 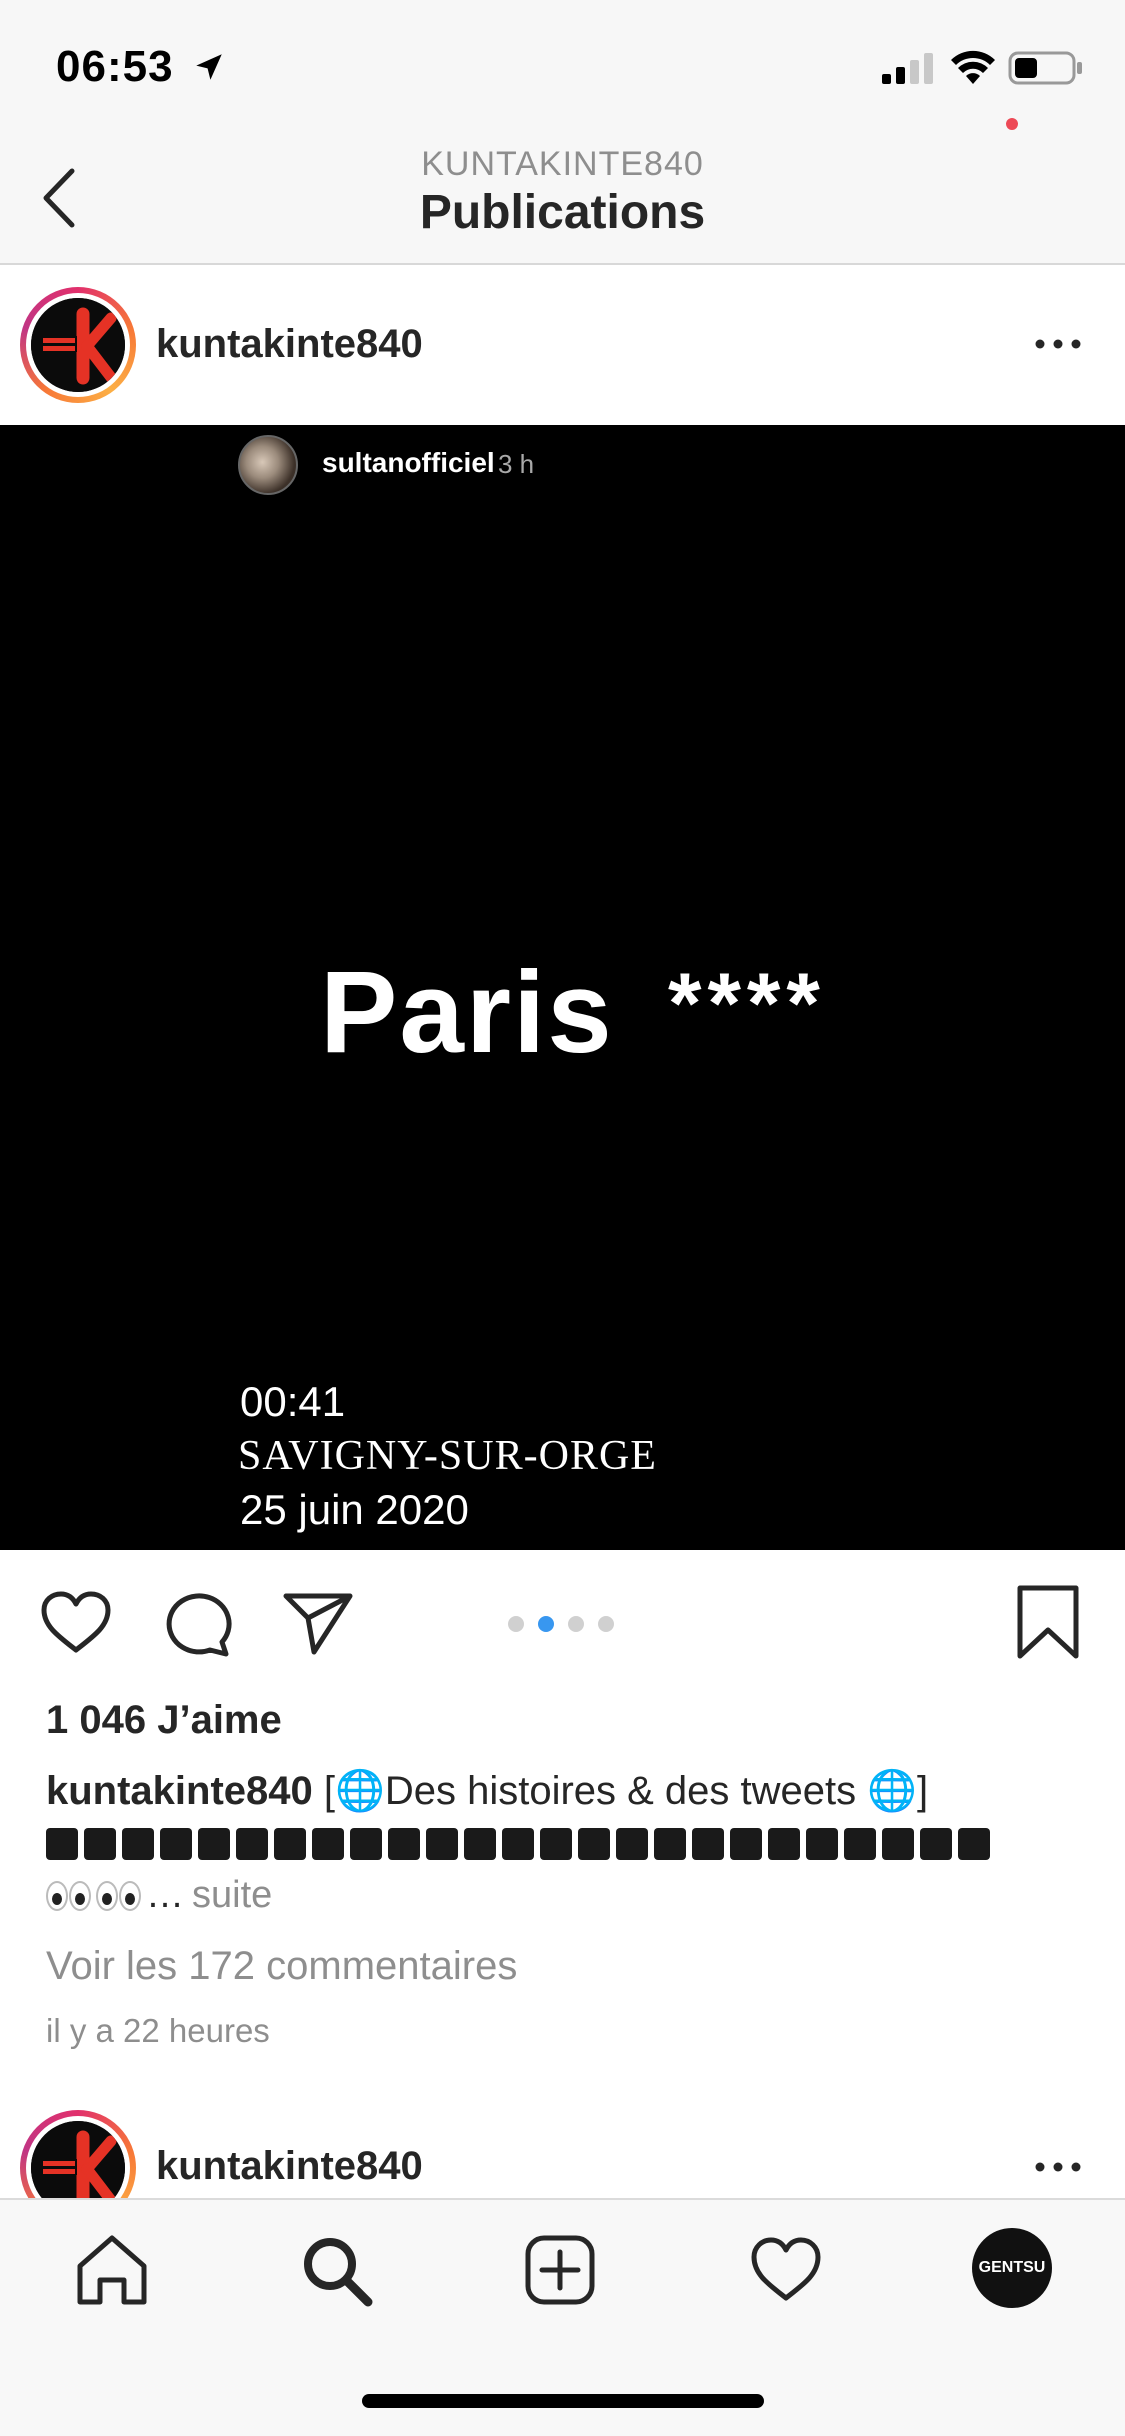 What do you see at coordinates (164, 1720) in the screenshot?
I see `likes-count: 1 046 J’aime` at bounding box center [164, 1720].